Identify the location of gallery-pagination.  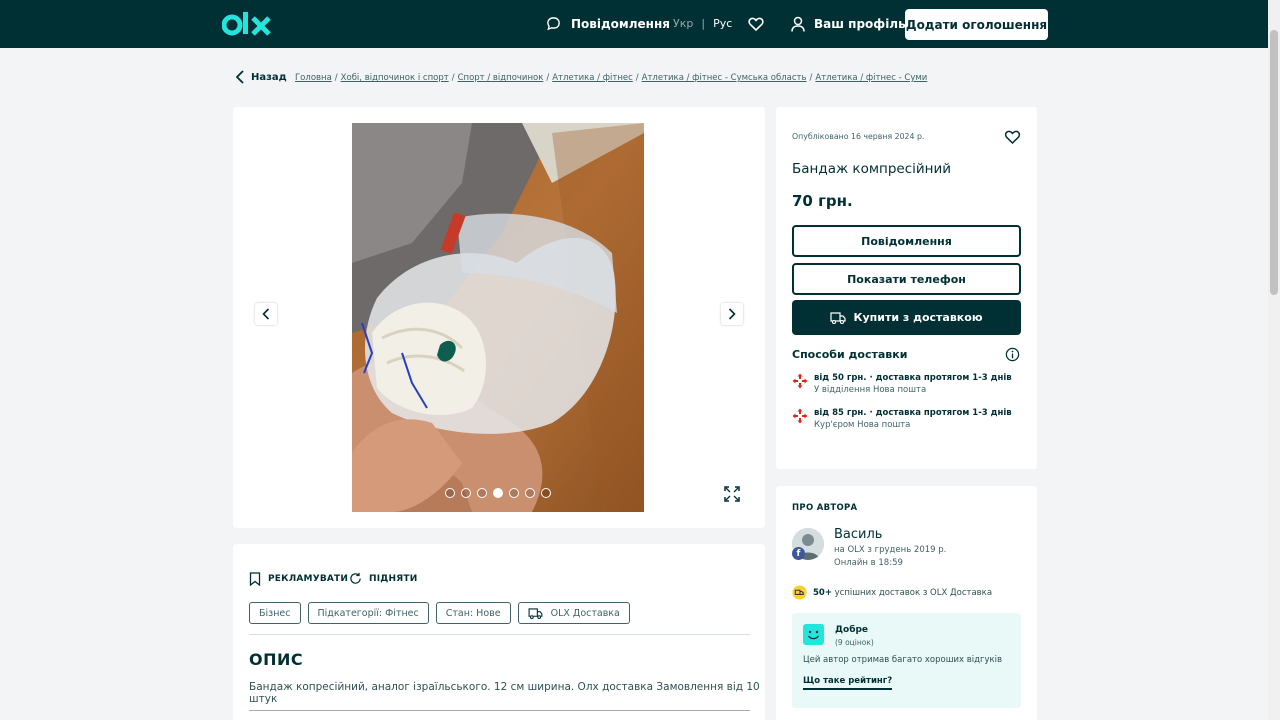
(498, 493).